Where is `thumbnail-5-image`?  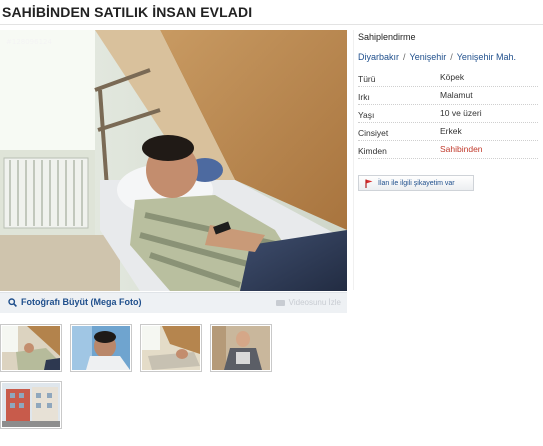 thumbnail-5-image is located at coordinates (31, 405).